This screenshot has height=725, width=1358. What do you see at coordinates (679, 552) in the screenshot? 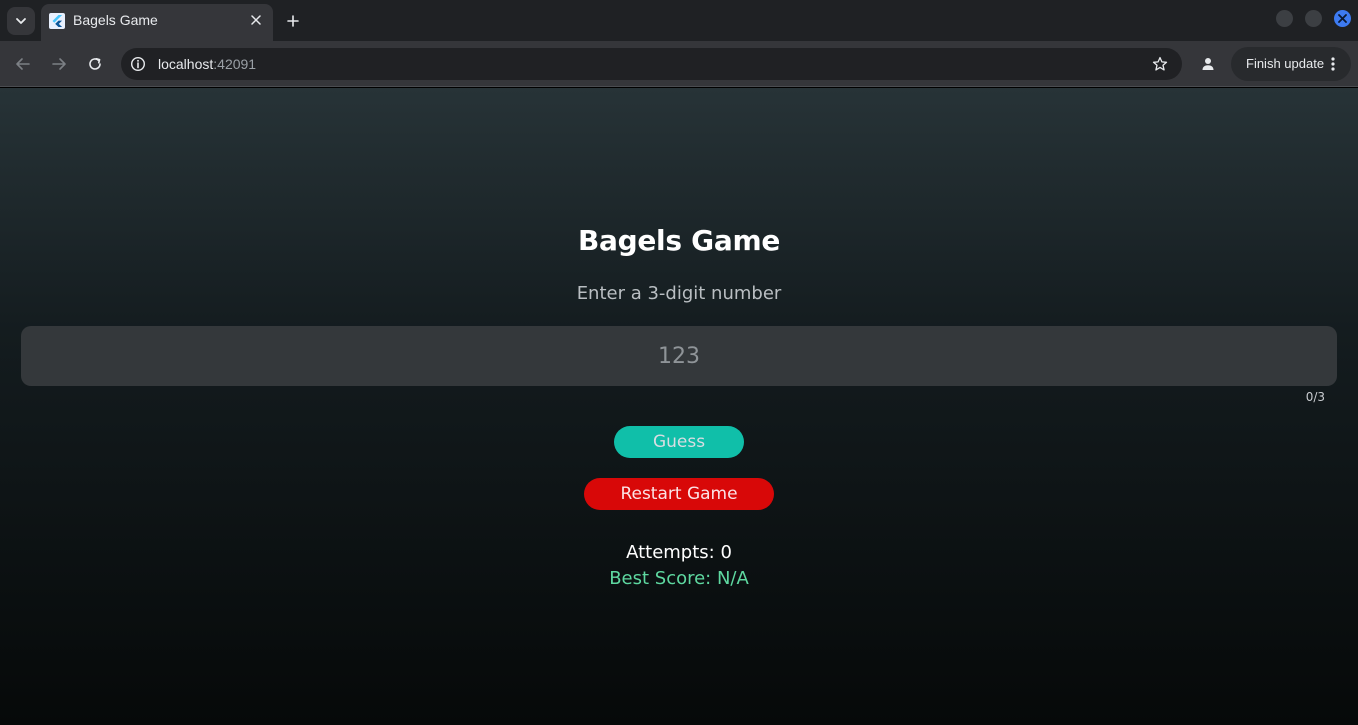
I see `attempts-count: Attempts: 0` at bounding box center [679, 552].